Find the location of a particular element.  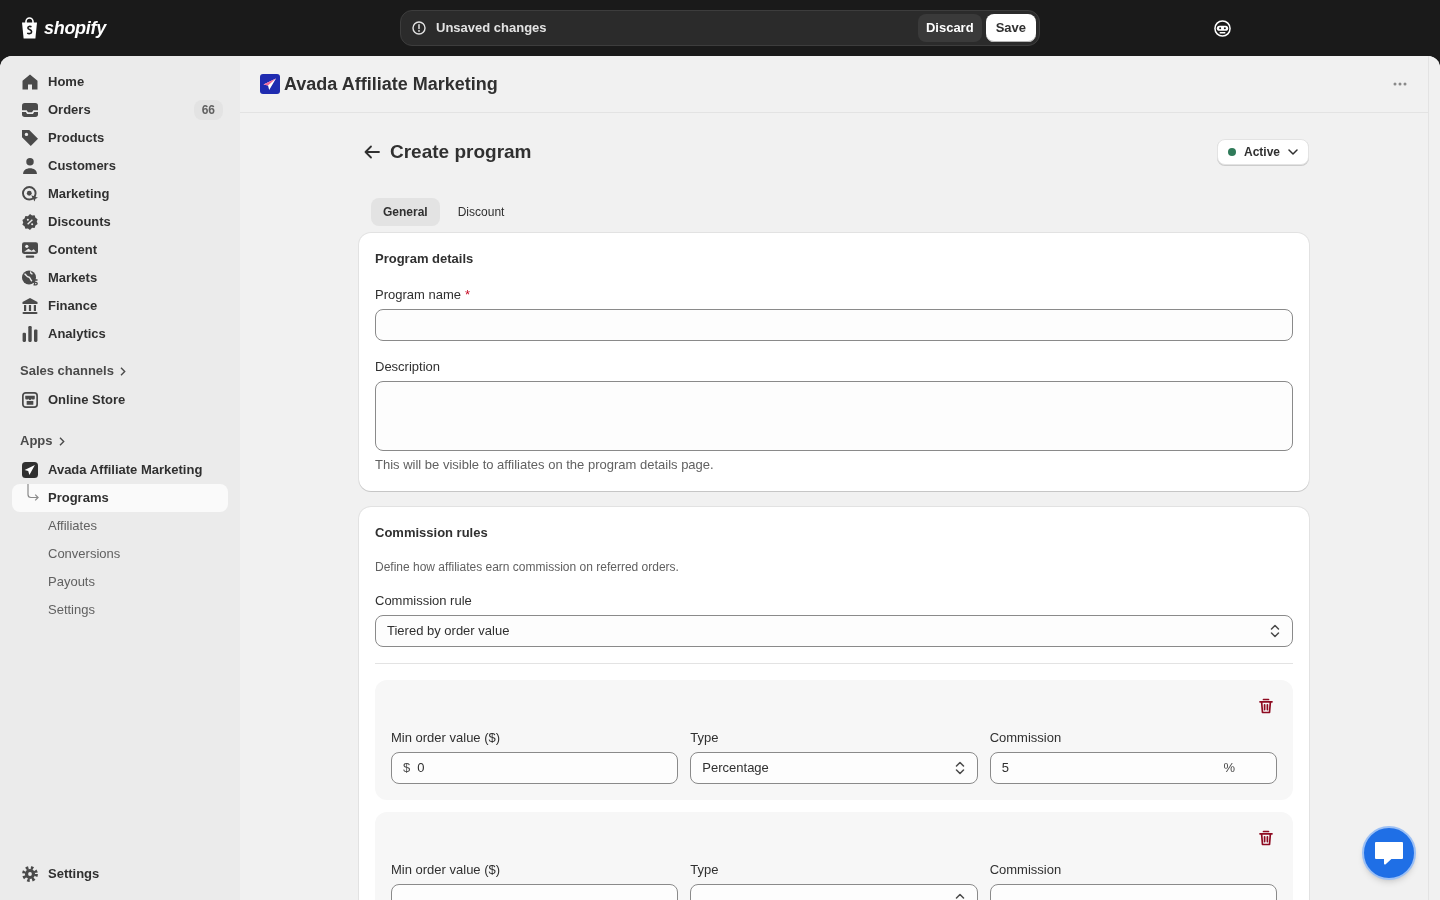

app-title: Avada Affiliate Marketing is located at coordinates (391, 84).